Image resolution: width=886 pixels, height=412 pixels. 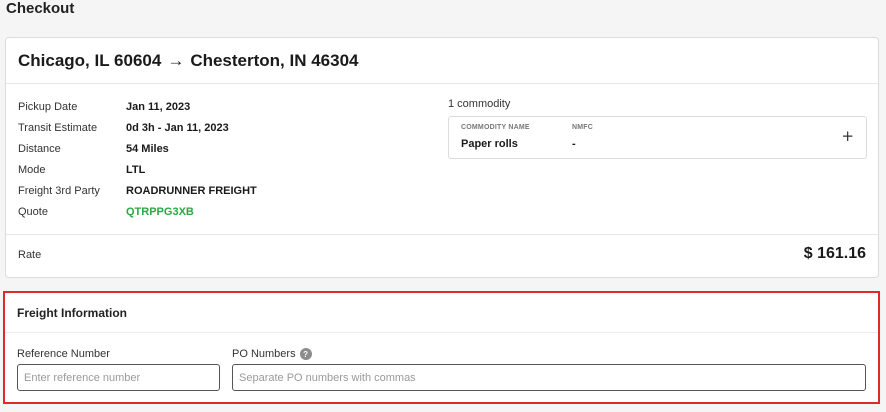 I want to click on commodity-name-value: Paper rolls, so click(x=489, y=144).